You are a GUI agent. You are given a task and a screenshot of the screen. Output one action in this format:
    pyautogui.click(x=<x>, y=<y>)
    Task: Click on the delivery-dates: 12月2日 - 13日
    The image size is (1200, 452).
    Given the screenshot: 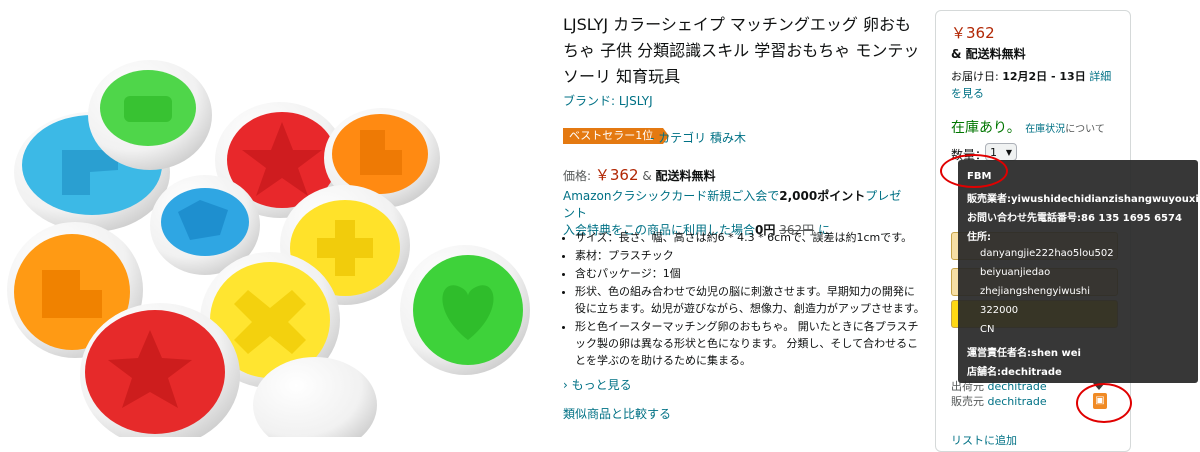 What is the action you would take?
    pyautogui.click(x=1044, y=76)
    